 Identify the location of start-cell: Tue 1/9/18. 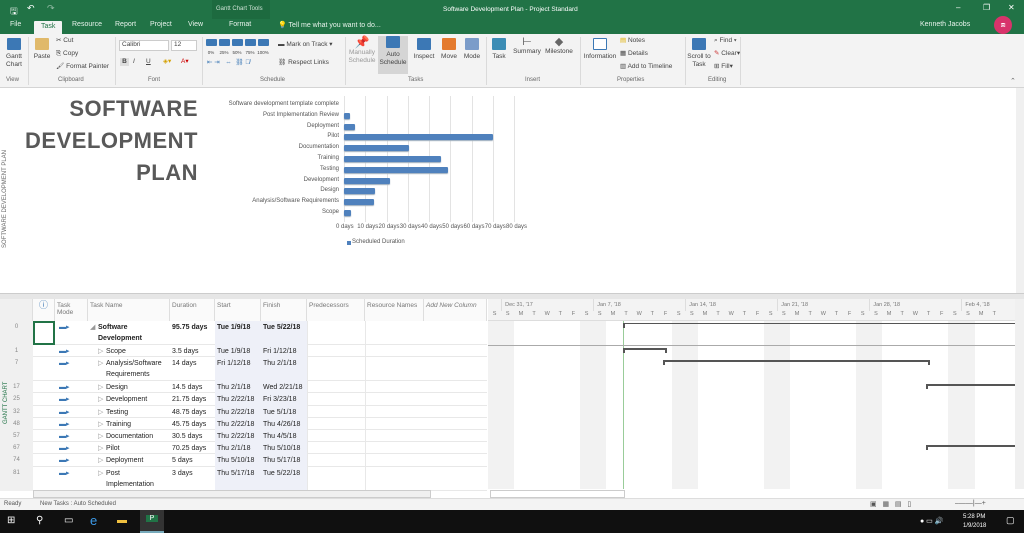
(238, 333).